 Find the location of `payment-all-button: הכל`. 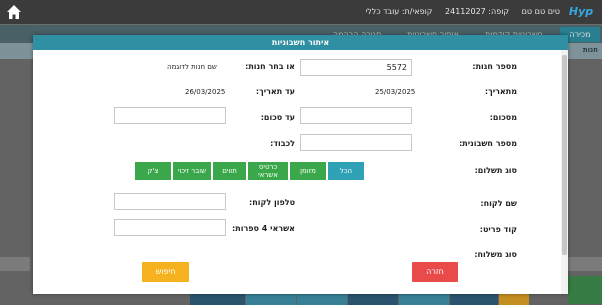

payment-all-button: הכל is located at coordinates (346, 171).